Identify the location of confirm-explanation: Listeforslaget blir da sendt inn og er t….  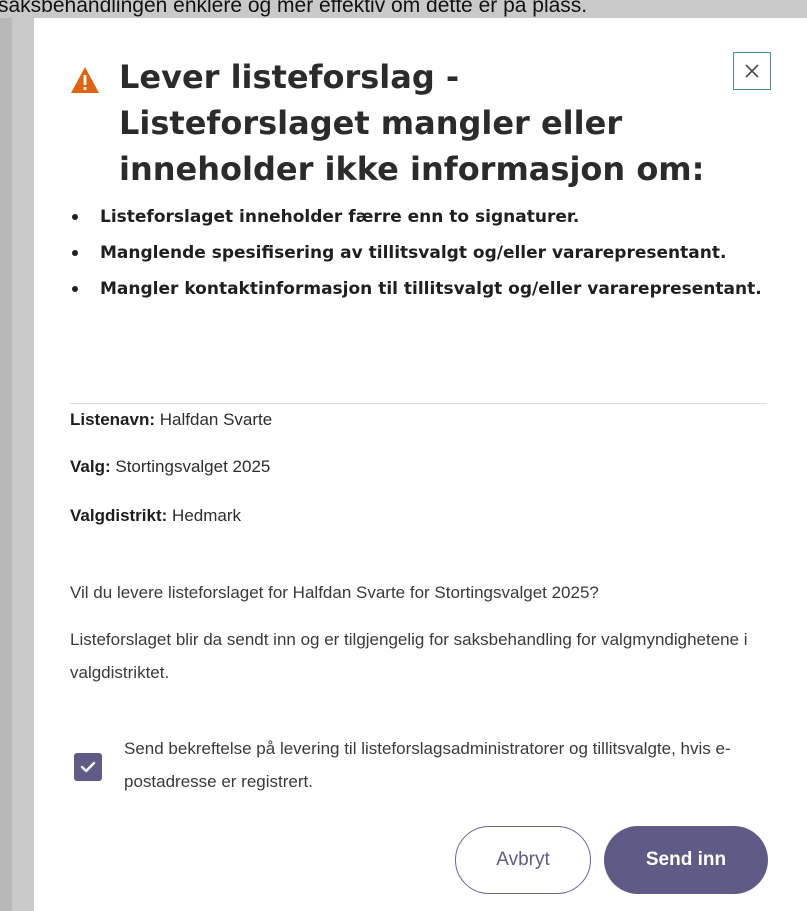
(409, 656).